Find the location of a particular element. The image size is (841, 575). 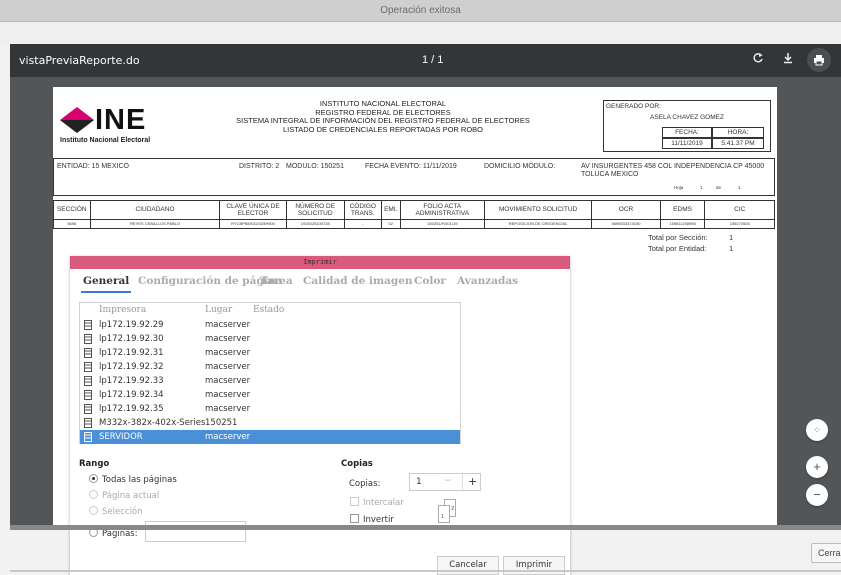

collate-checkbox: Intercalar is located at coordinates (377, 502).